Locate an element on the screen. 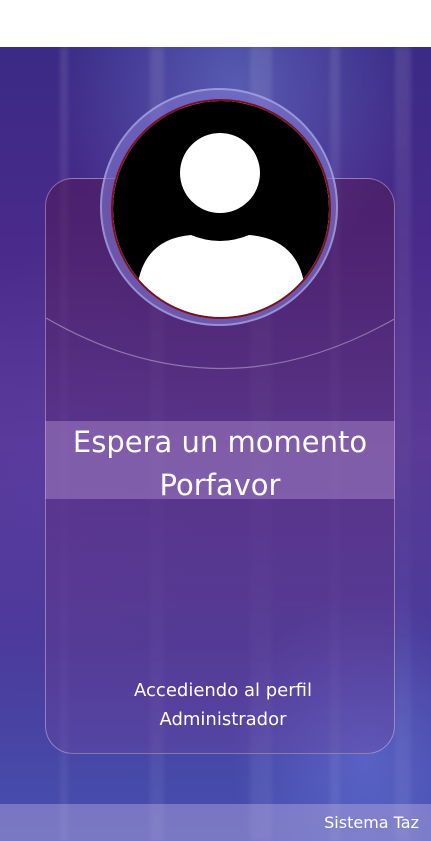 The width and height of the screenshot is (431, 841). user-avatar-icon is located at coordinates (221, 209).